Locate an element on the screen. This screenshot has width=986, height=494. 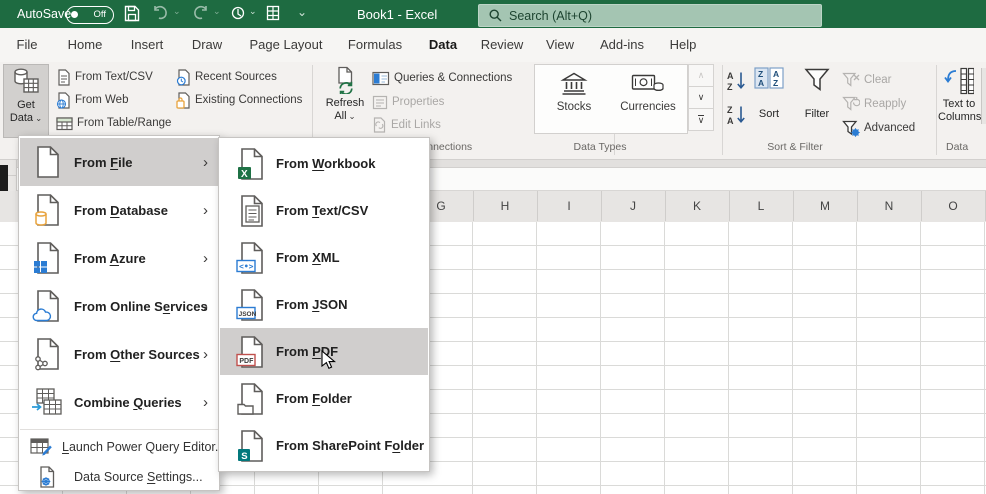
tab-insert: Insert is located at coordinates (147, 44).